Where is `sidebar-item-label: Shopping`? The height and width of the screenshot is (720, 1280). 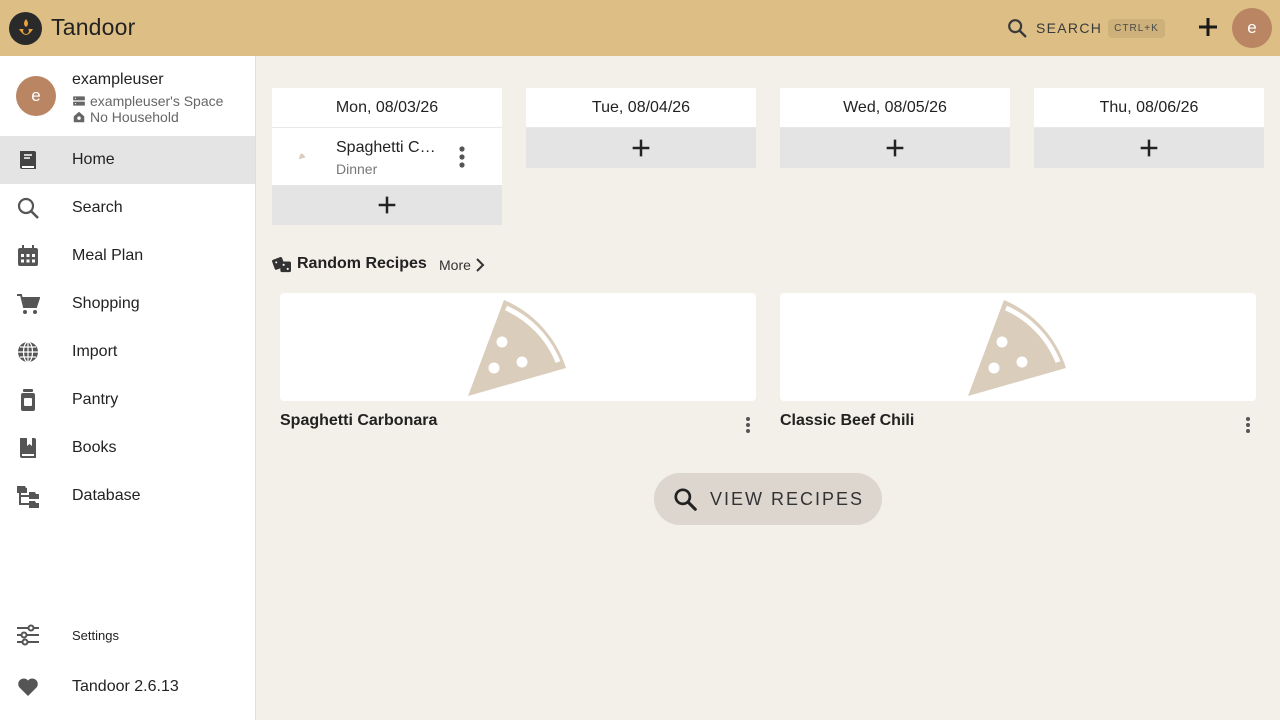
sidebar-item-label: Shopping is located at coordinates (106, 303).